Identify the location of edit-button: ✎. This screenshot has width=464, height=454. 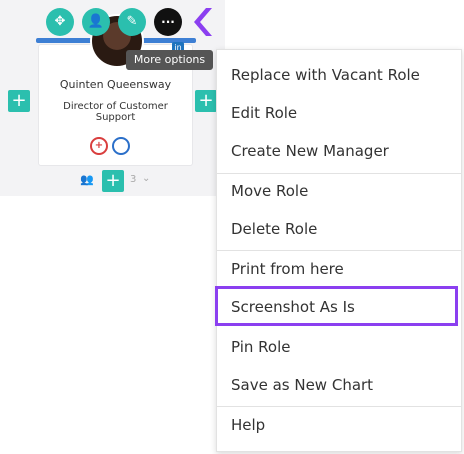
(132, 22).